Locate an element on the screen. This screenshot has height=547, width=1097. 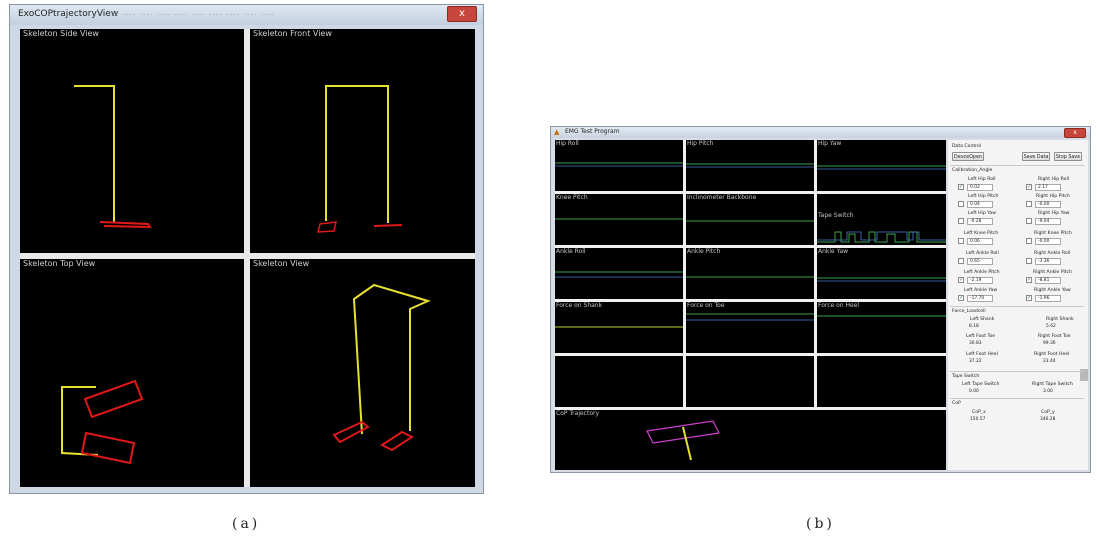
skeleton-3d-view: Skeleton View is located at coordinates (362, 373).